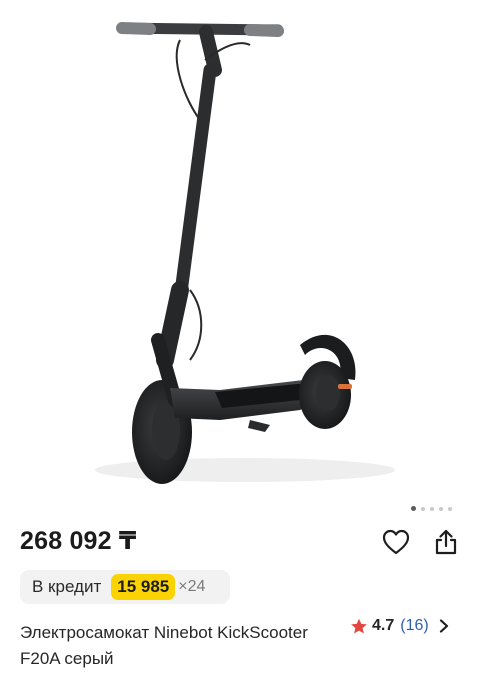  What do you see at coordinates (143, 587) in the screenshot?
I see `credit-monthly-amount: 15 985` at bounding box center [143, 587].